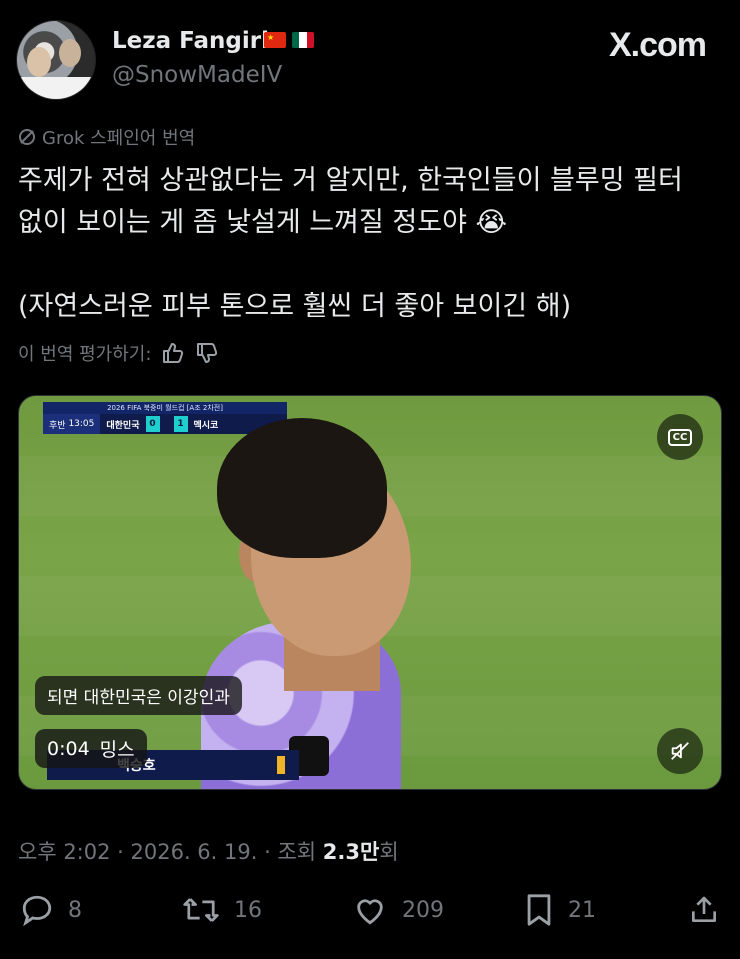  I want to click on translation-rating: 이 번역 평가하기:, so click(118, 353).